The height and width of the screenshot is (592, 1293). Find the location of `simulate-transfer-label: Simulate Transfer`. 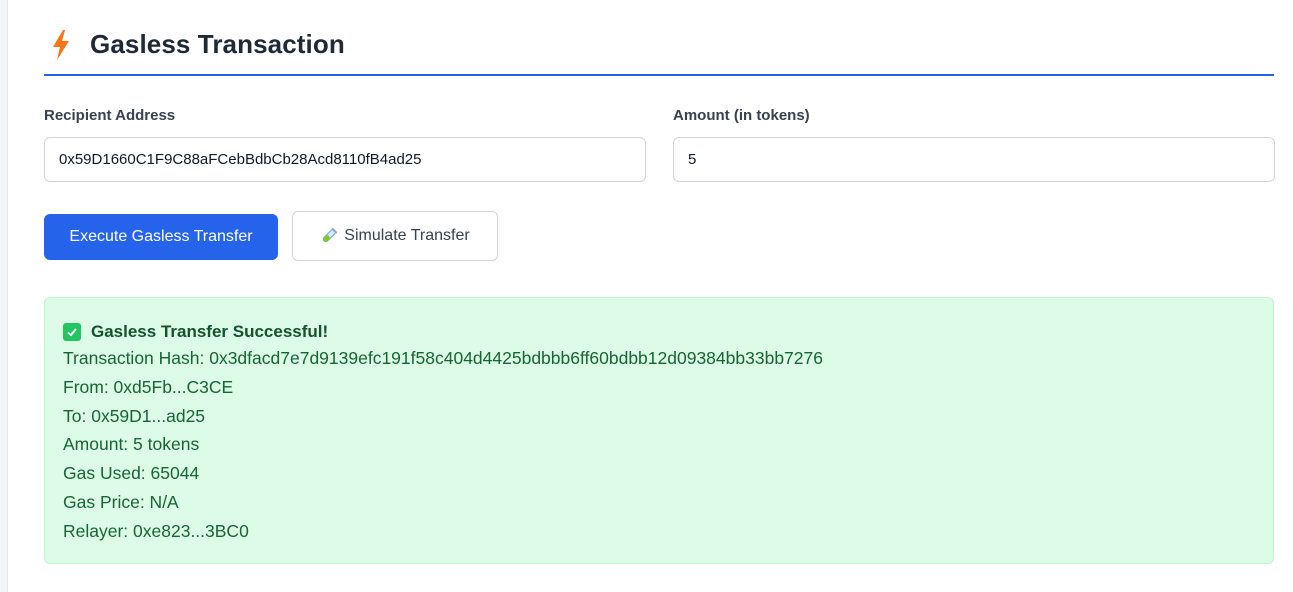

simulate-transfer-label: Simulate Transfer is located at coordinates (407, 235).